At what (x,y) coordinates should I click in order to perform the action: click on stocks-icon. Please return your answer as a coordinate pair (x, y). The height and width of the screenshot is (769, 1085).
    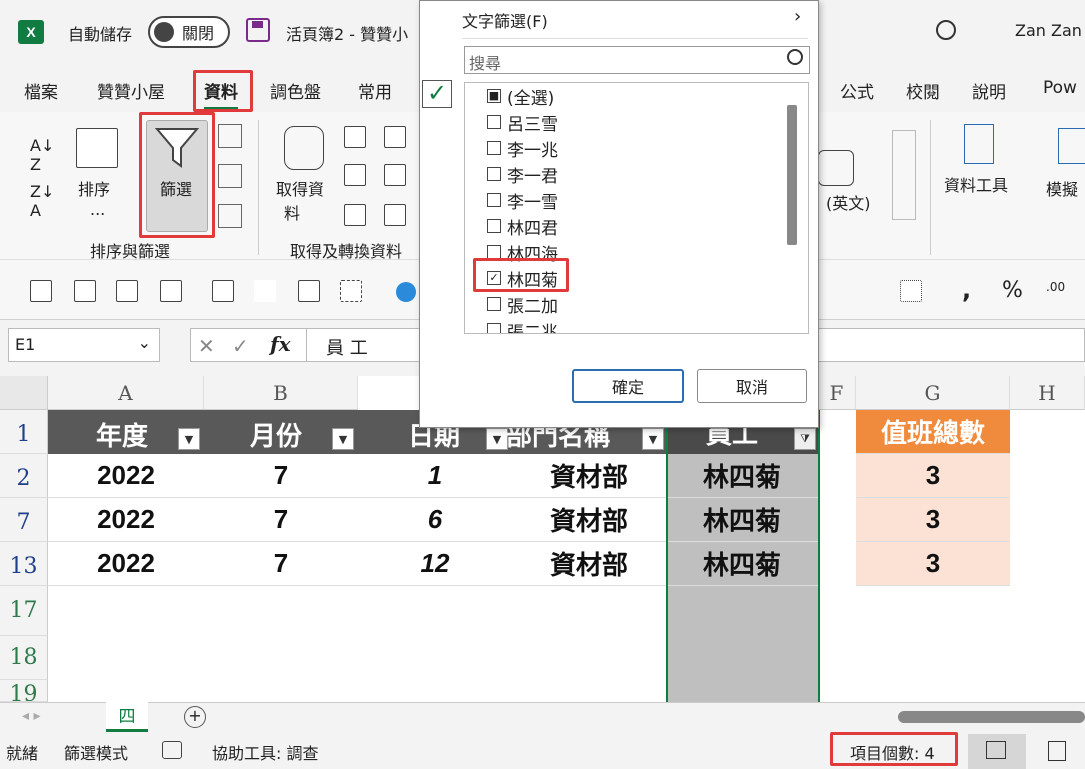
    Looking at the image, I should click on (836, 168).